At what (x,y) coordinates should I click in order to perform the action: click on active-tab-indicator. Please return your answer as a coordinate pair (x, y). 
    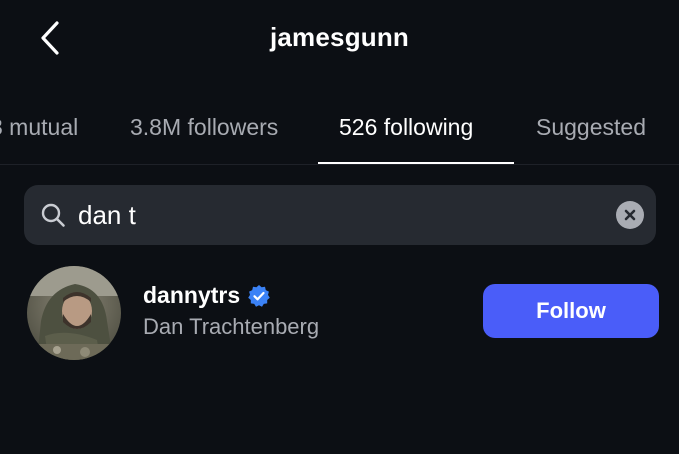
    Looking at the image, I should click on (416, 163).